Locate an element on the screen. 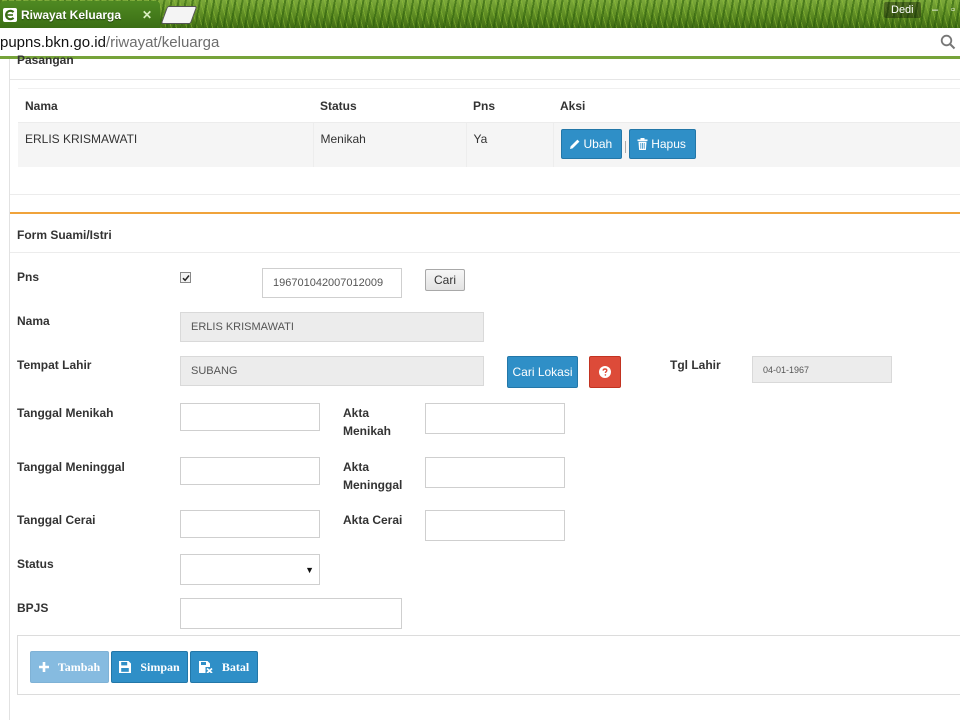 The height and width of the screenshot is (720, 960). ubah-button: Ubah is located at coordinates (591, 144).